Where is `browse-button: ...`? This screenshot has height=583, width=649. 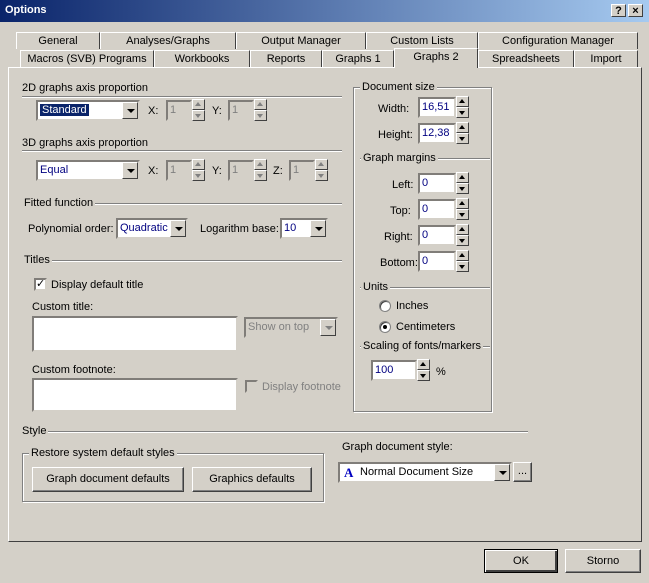
browse-button: ... is located at coordinates (522, 472).